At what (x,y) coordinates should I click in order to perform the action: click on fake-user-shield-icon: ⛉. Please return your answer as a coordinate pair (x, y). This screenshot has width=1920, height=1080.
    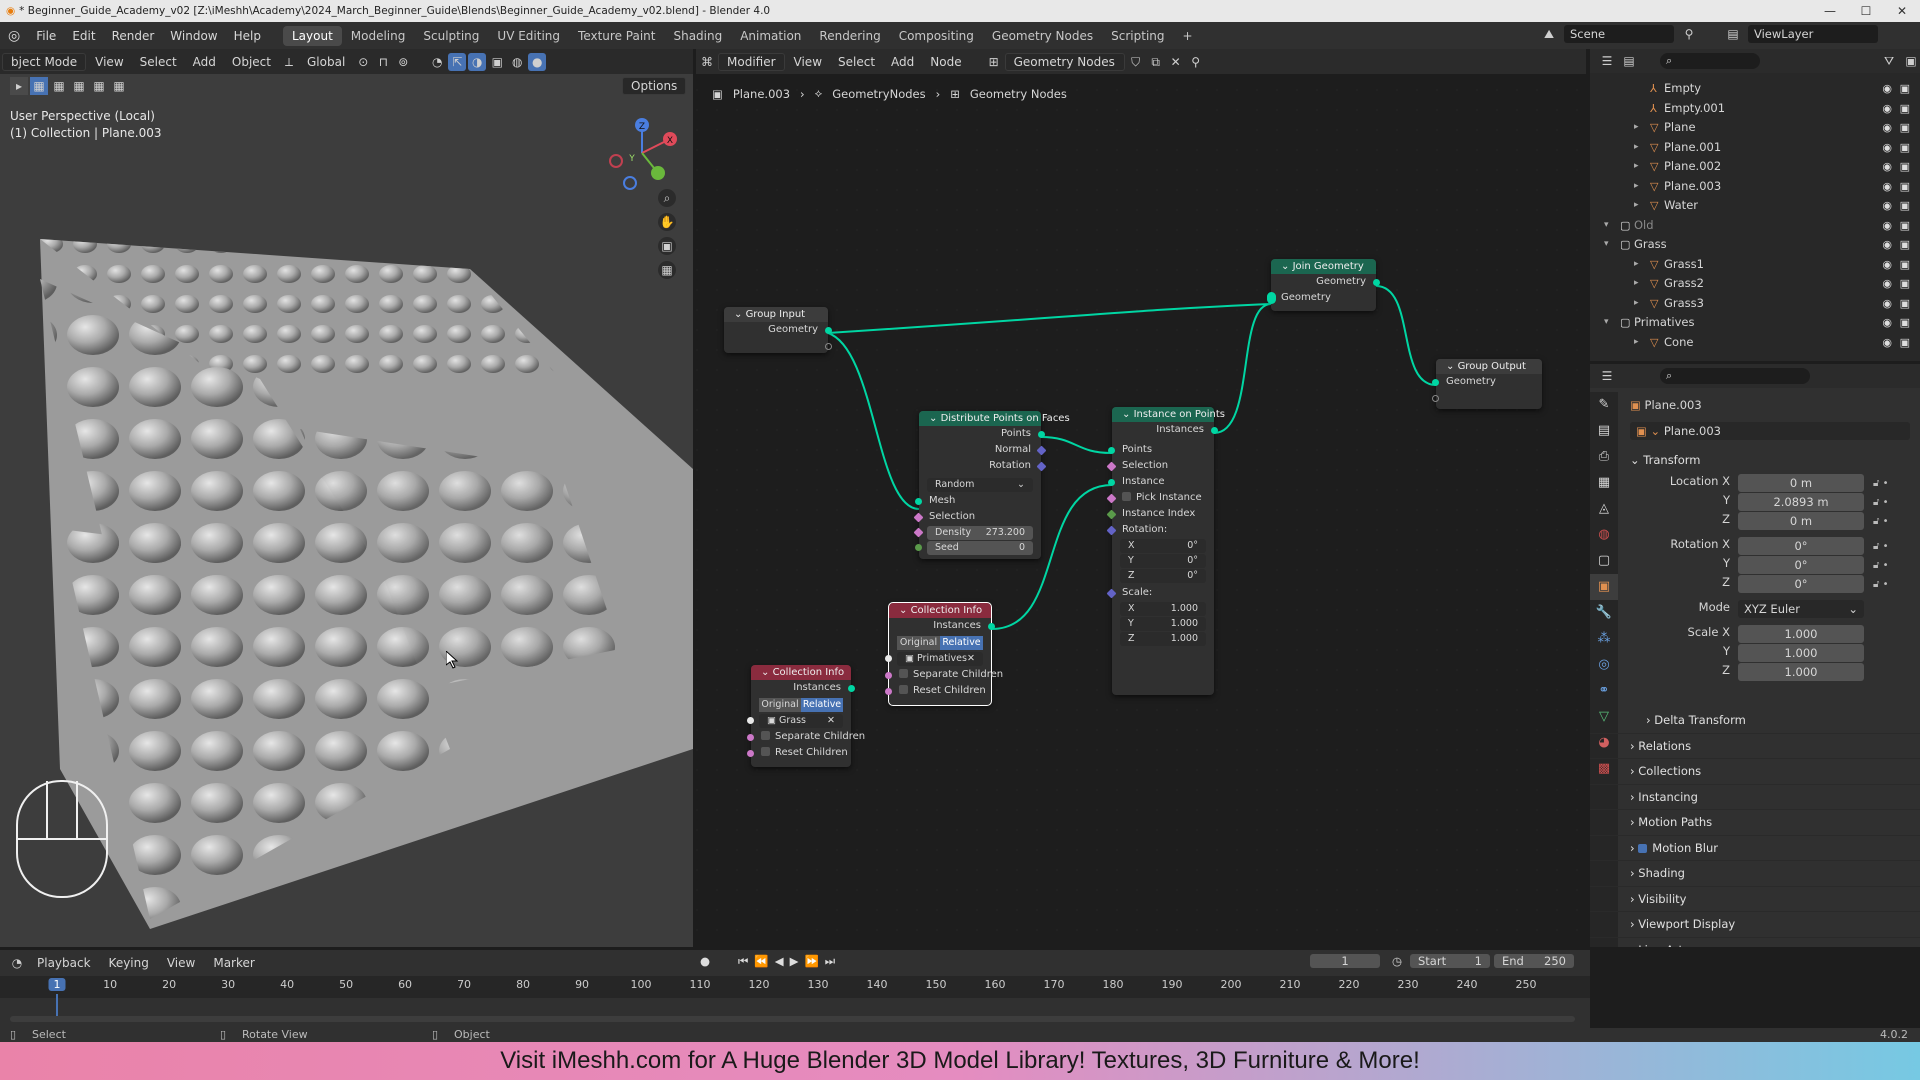
    Looking at the image, I should click on (1136, 62).